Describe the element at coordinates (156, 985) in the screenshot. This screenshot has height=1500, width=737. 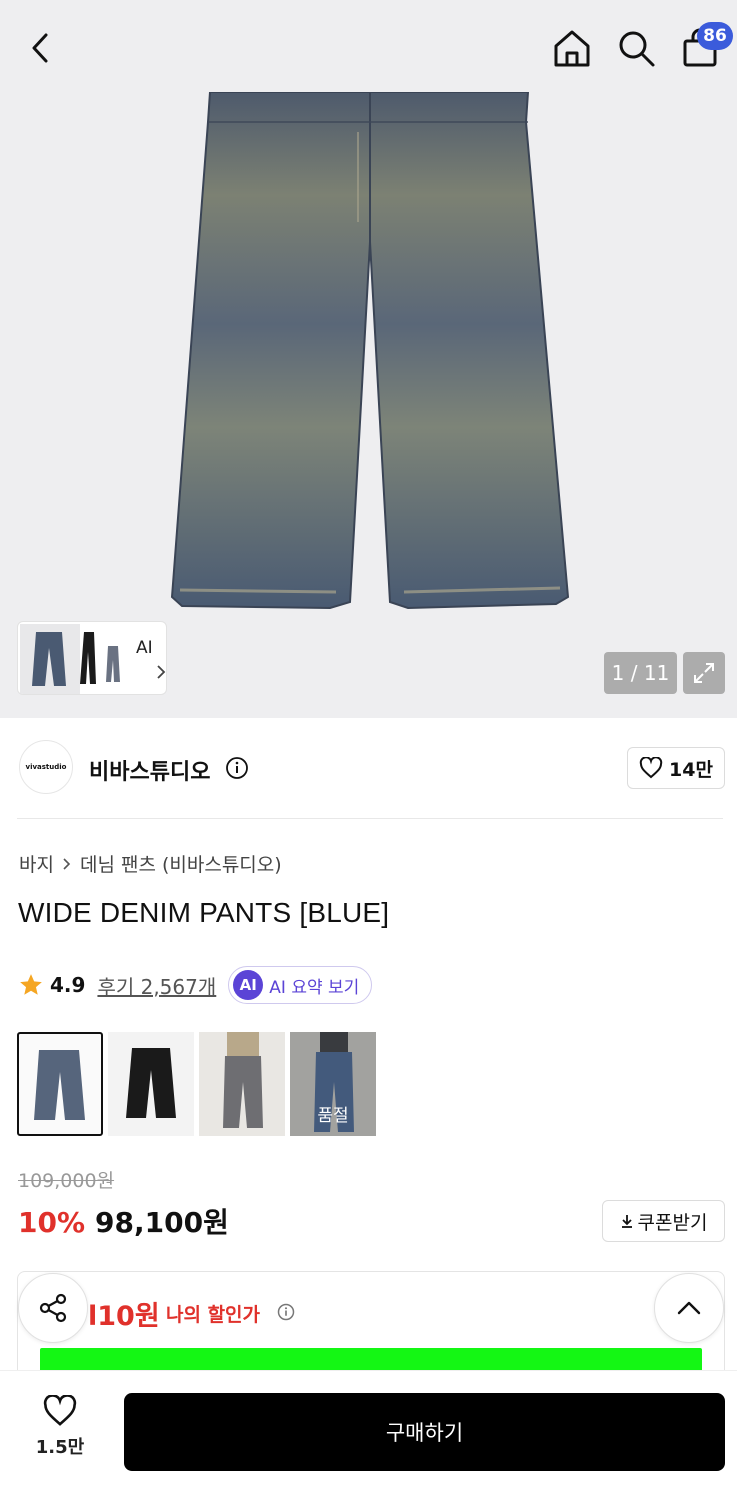
I see `review-count-link: 후기 2,567개` at that location.